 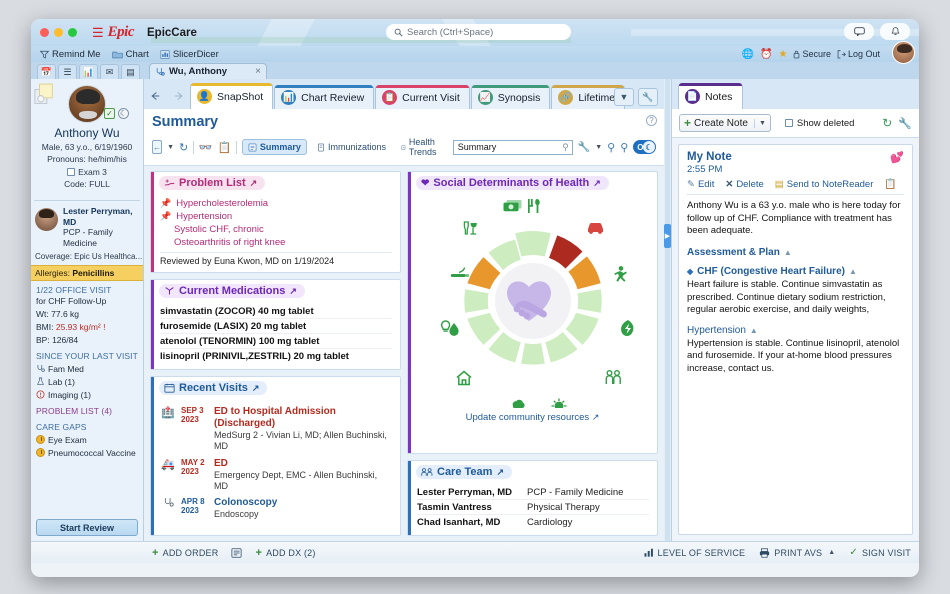 What do you see at coordinates (782, 54) in the screenshot?
I see `star-icon: ★` at bounding box center [782, 54].